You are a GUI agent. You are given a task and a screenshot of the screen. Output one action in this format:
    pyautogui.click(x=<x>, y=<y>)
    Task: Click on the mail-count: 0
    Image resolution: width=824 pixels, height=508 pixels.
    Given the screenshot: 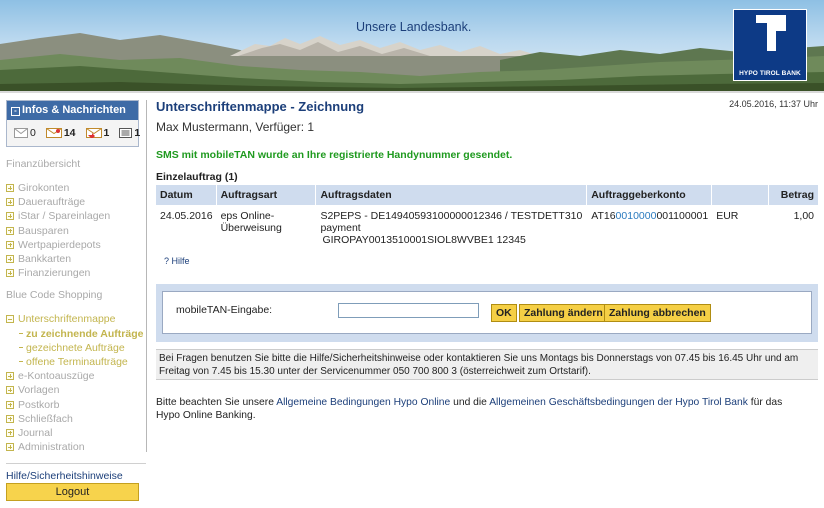 What is the action you would take?
    pyautogui.click(x=33, y=133)
    